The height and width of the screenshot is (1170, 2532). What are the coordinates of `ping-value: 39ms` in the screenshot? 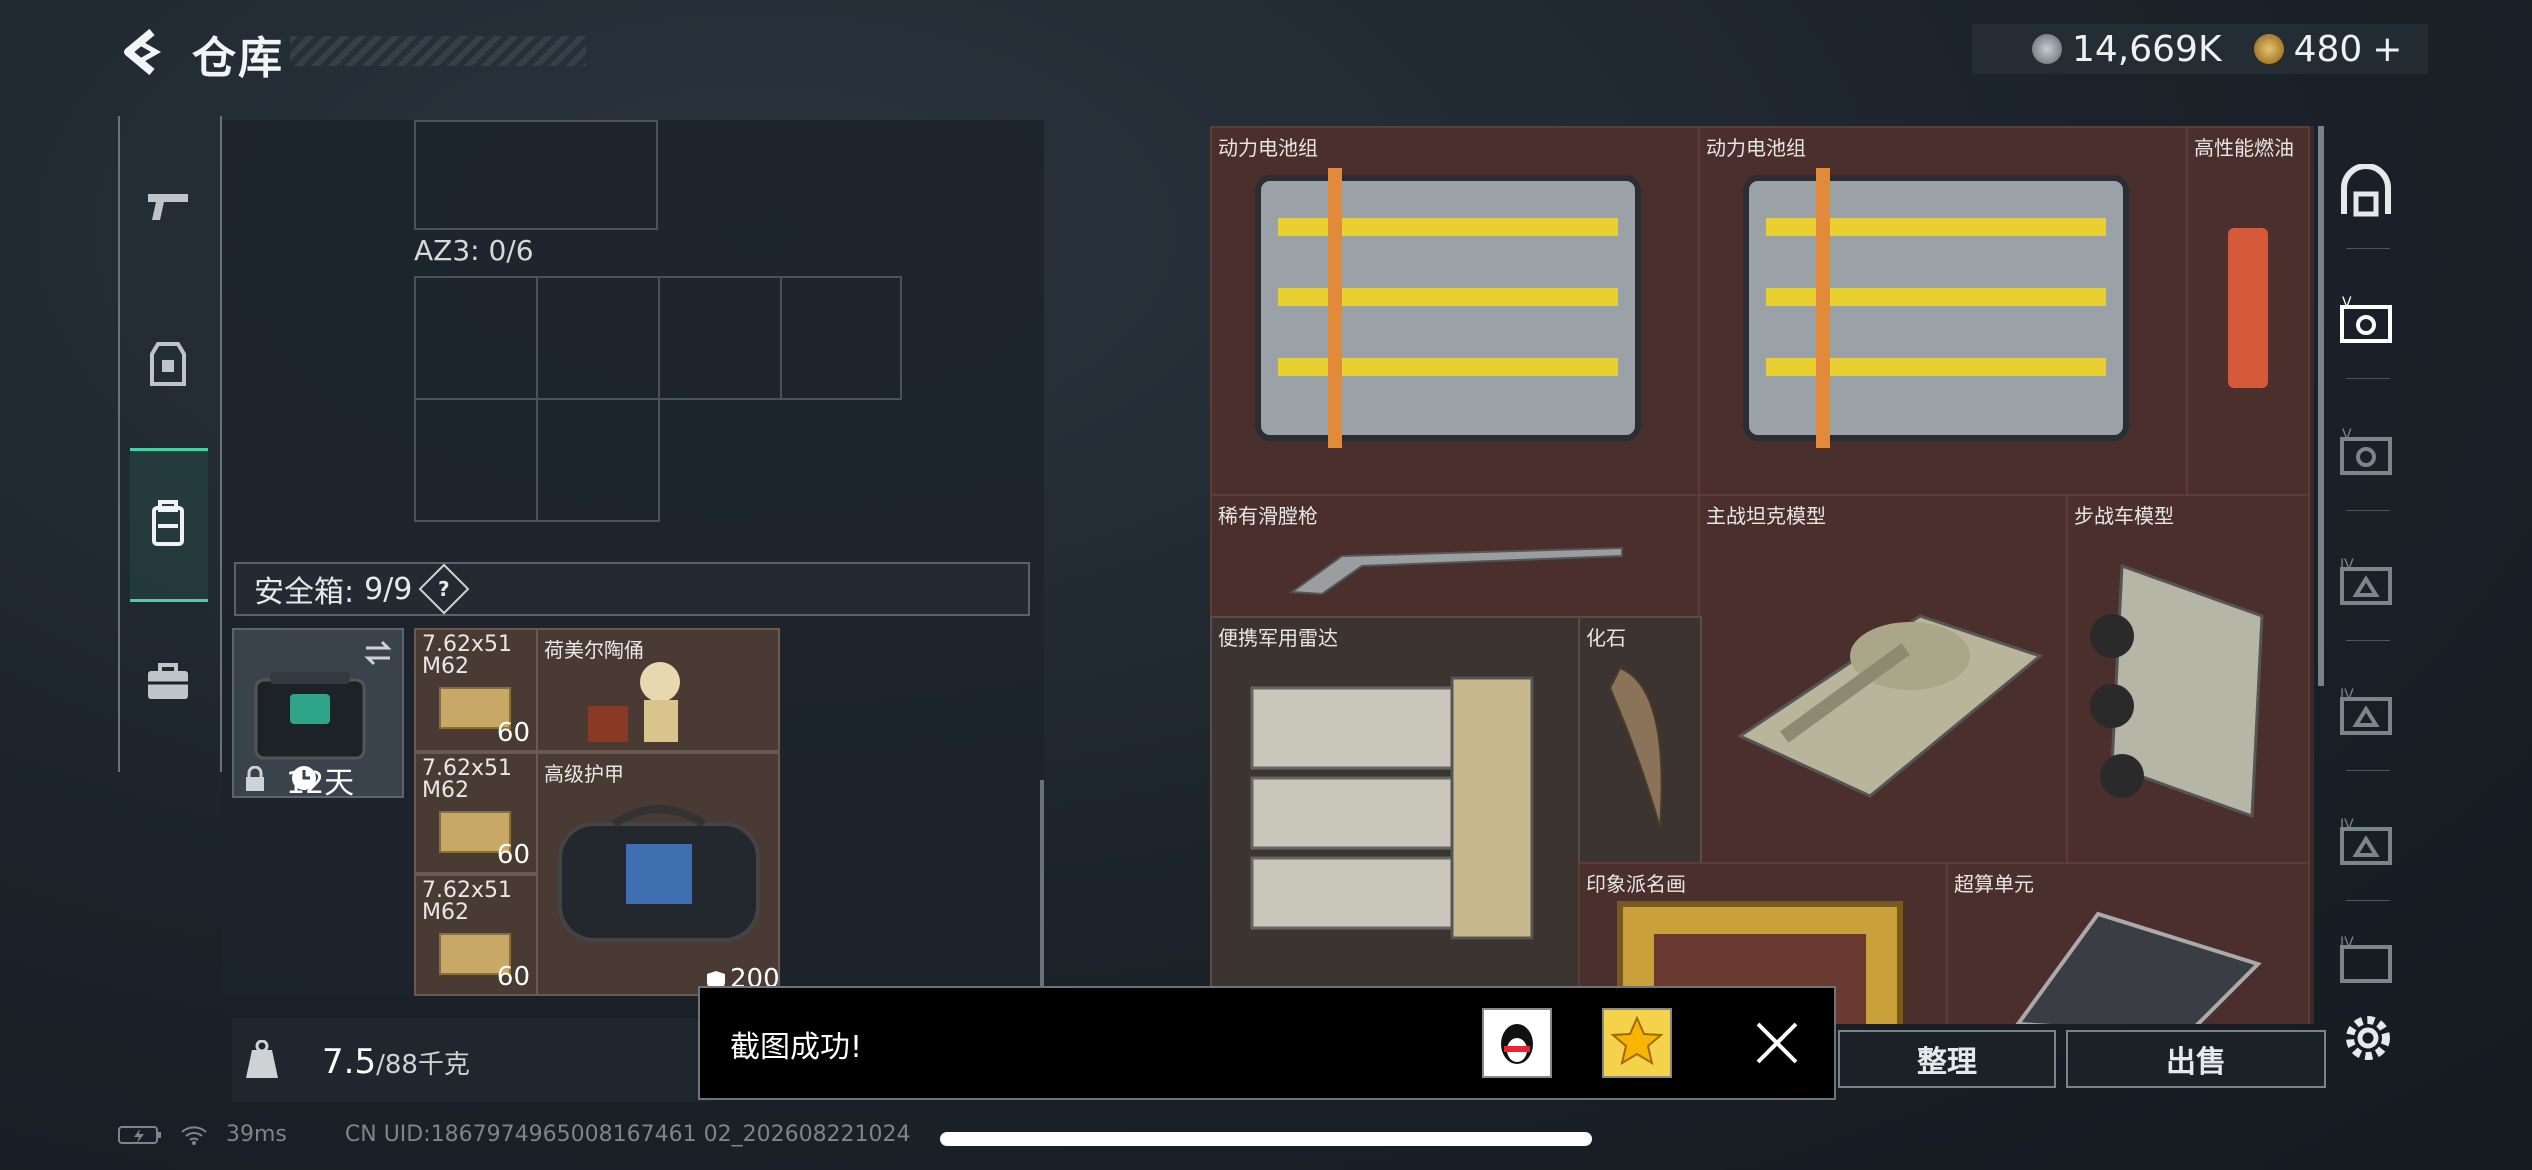 It's located at (256, 1134).